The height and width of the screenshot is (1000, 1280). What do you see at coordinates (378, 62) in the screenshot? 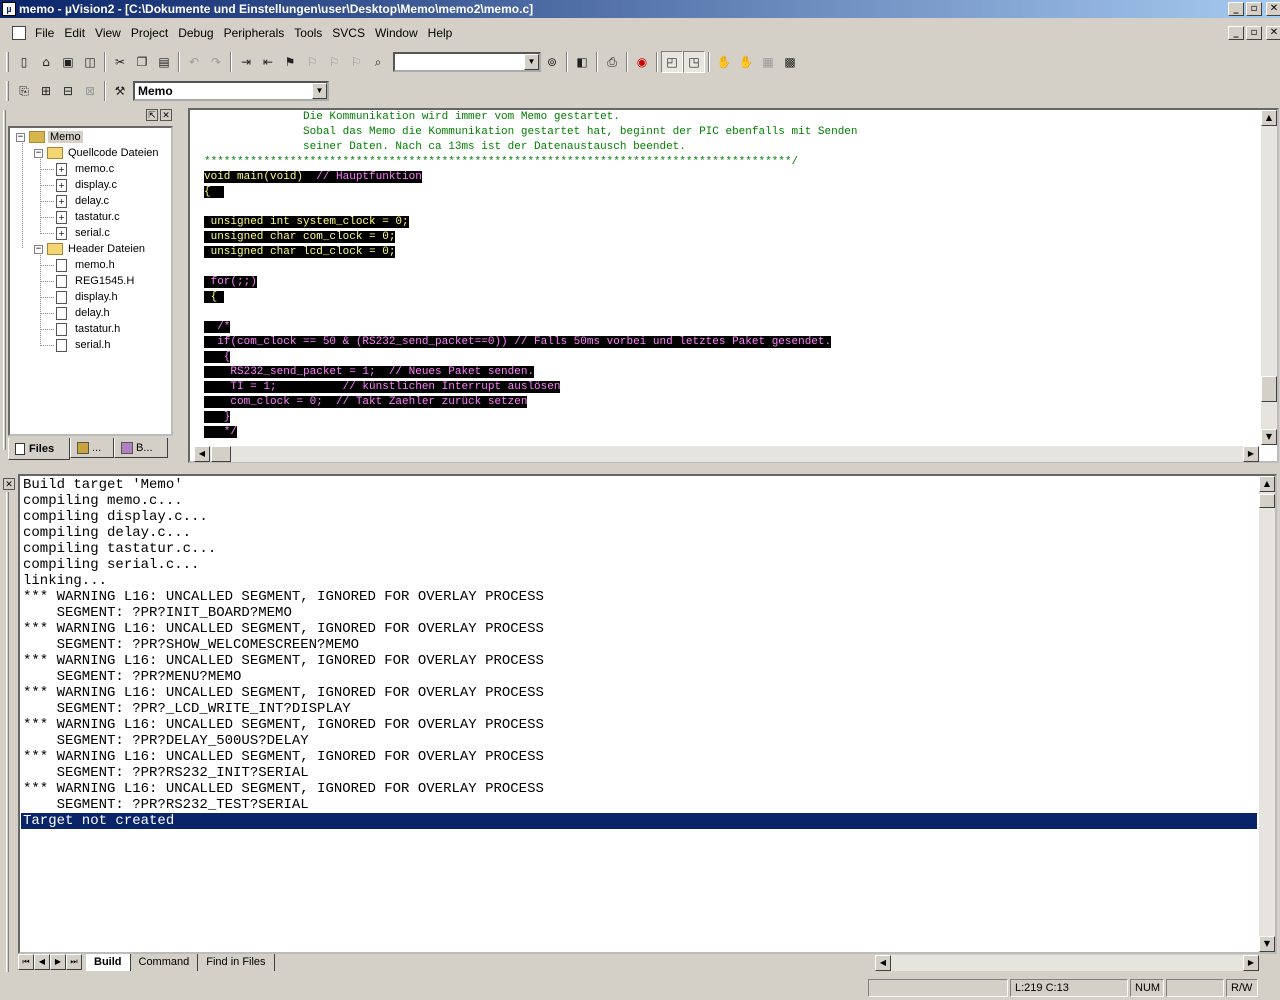
I see `find-in-files-icon: ⌕` at bounding box center [378, 62].